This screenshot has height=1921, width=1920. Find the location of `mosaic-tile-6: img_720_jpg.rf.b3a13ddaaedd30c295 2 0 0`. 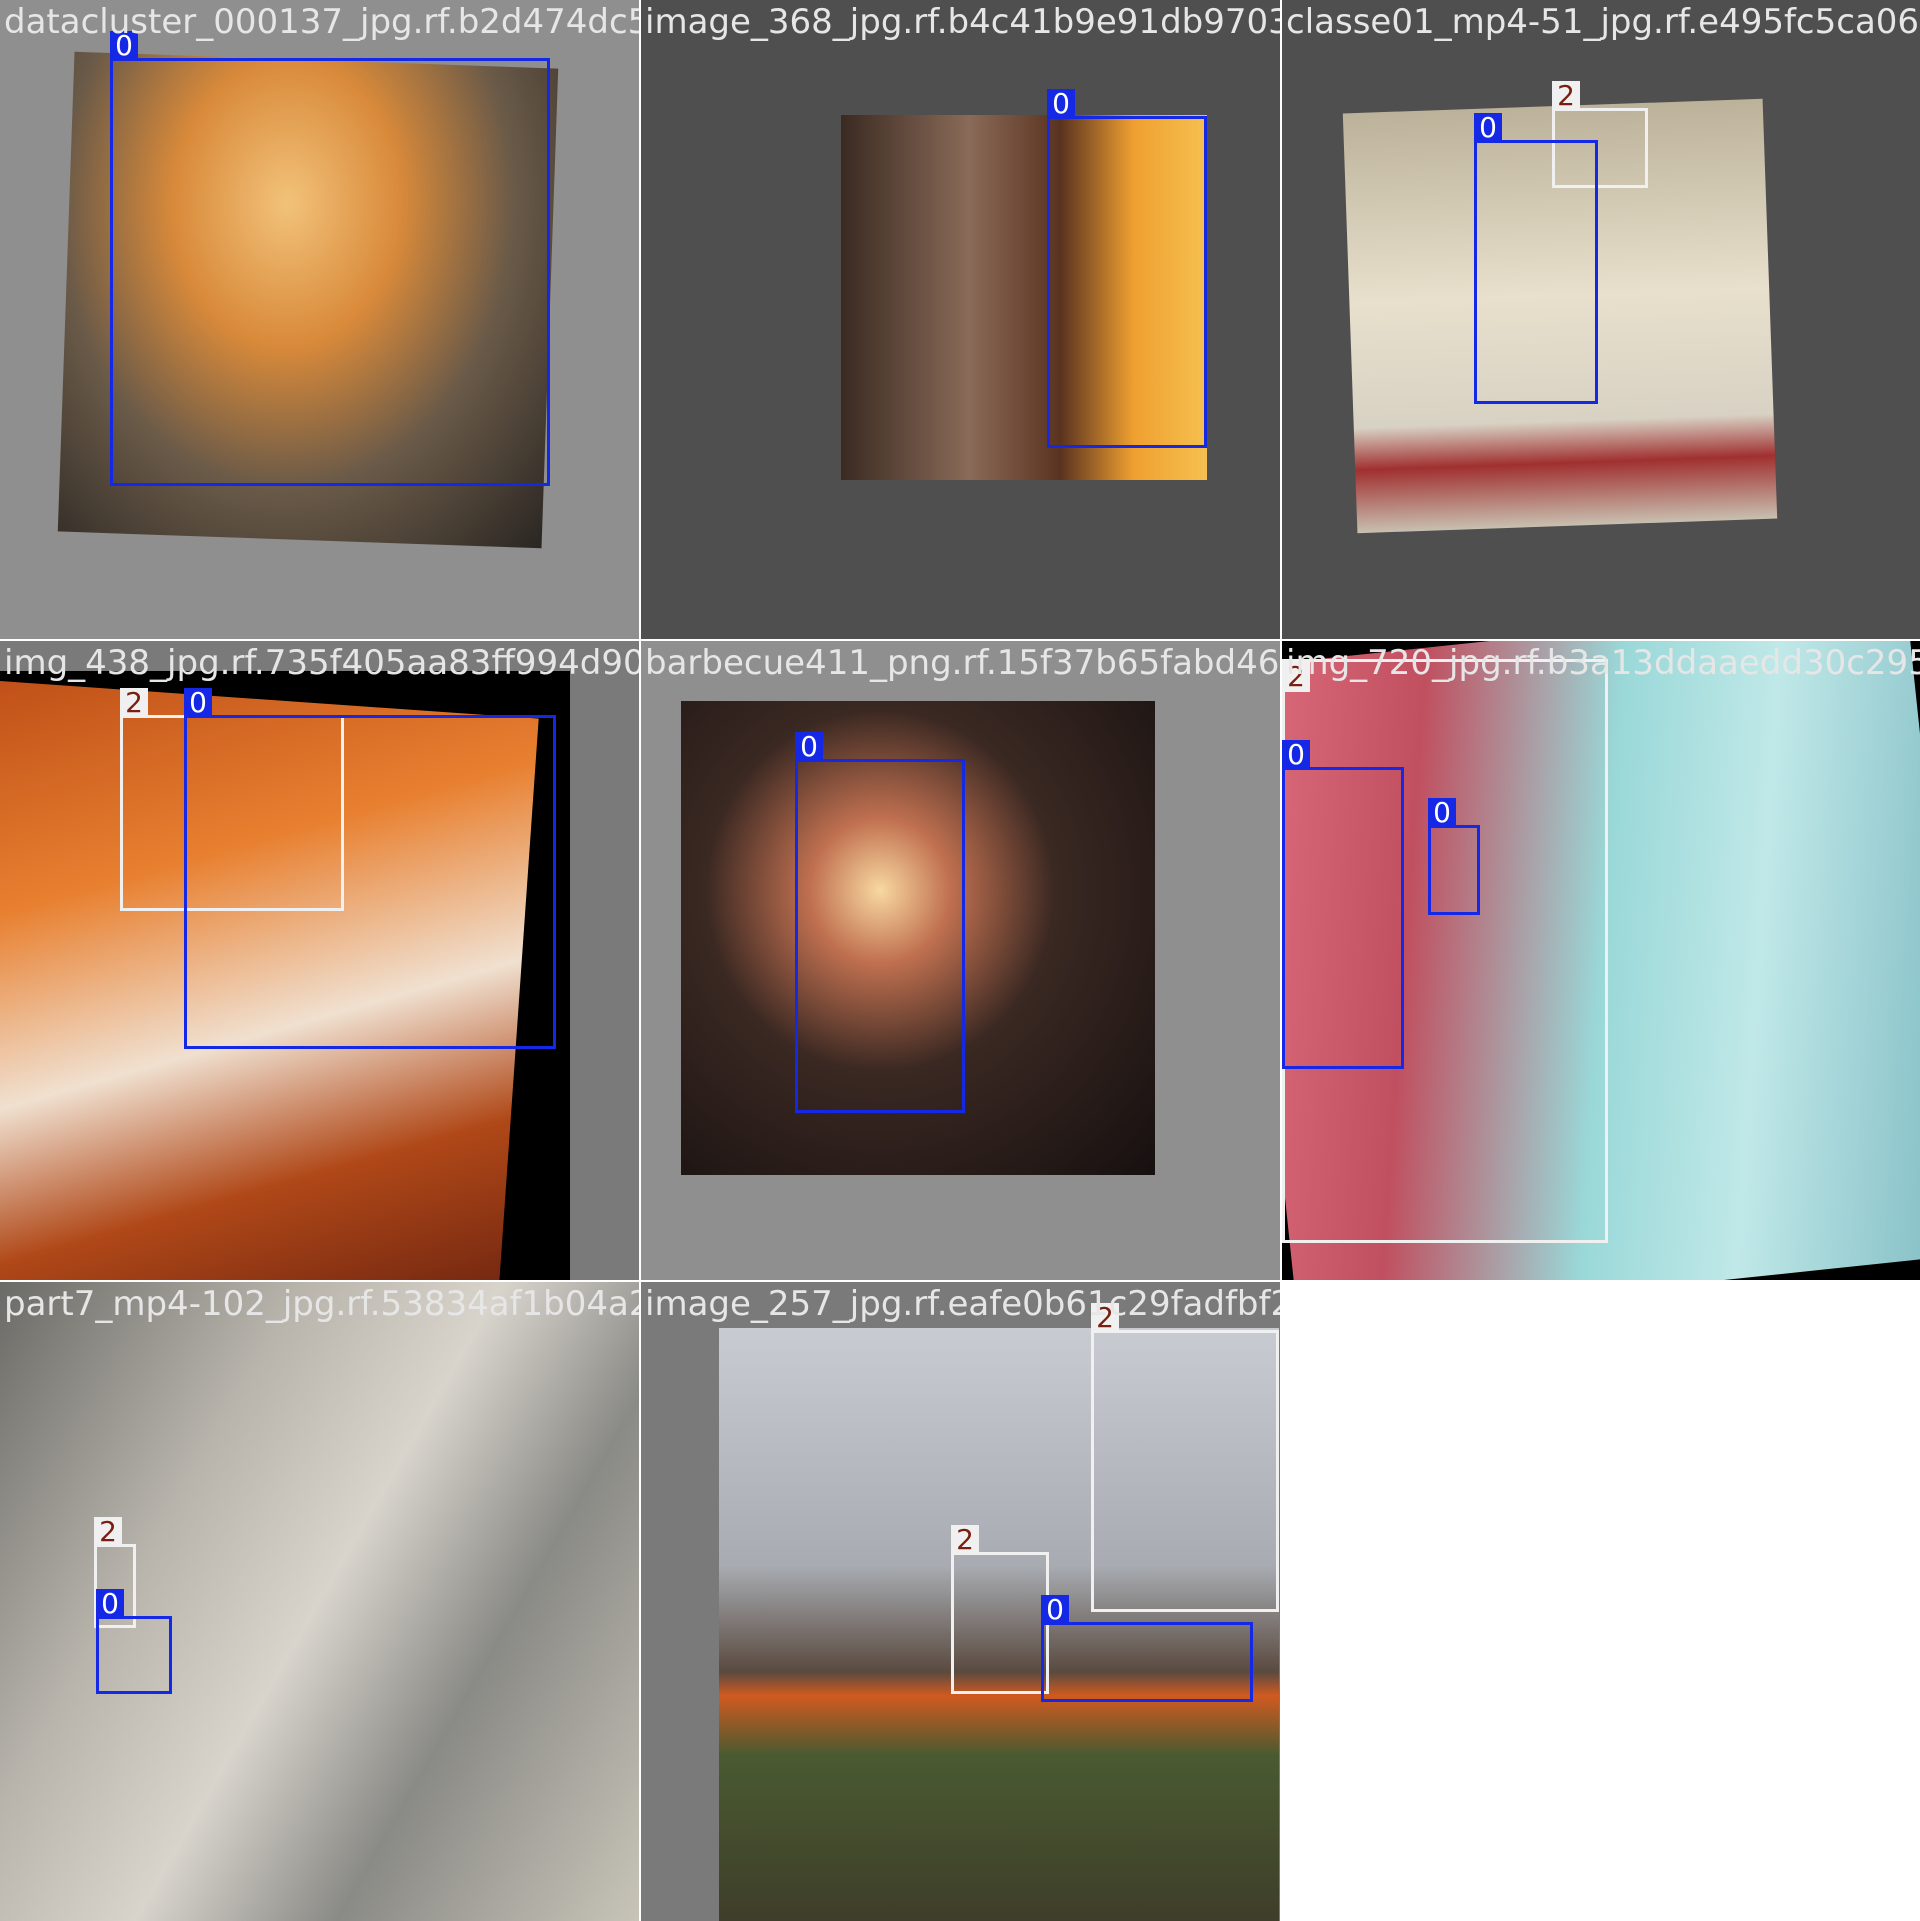

mosaic-tile-6: img_720_jpg.rf.b3a13ddaaedd30c295 2 0 0 is located at coordinates (1601, 960).